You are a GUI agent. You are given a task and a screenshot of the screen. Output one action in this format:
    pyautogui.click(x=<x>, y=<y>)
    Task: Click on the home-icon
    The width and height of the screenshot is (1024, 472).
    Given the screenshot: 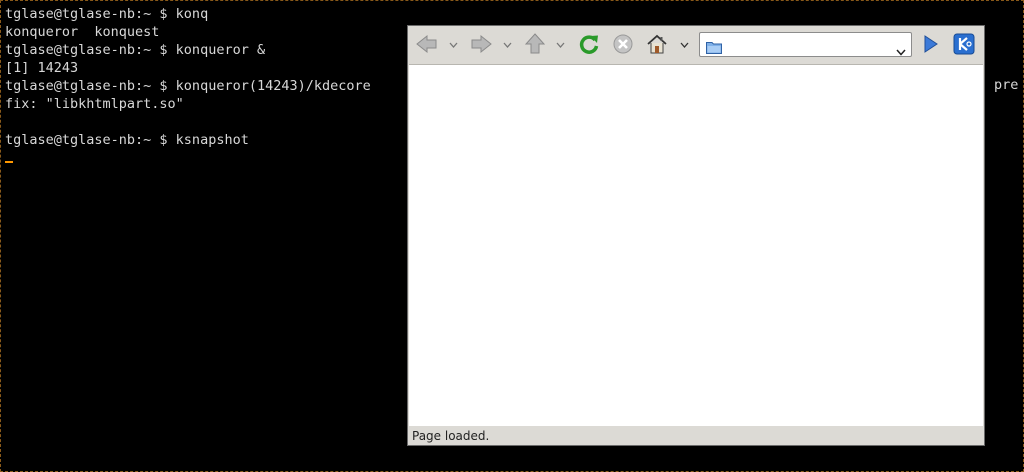 What is the action you would take?
    pyautogui.click(x=657, y=44)
    